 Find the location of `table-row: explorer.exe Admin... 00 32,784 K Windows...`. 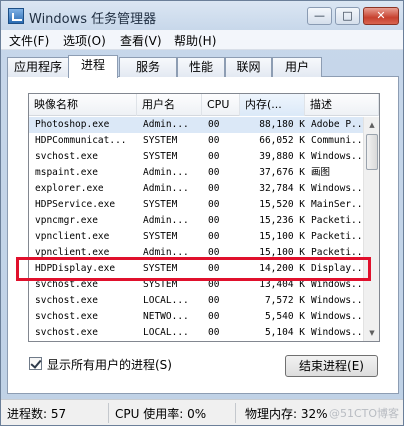

table-row: explorer.exe Admin... 00 32,784 K Windows... is located at coordinates (197, 189).